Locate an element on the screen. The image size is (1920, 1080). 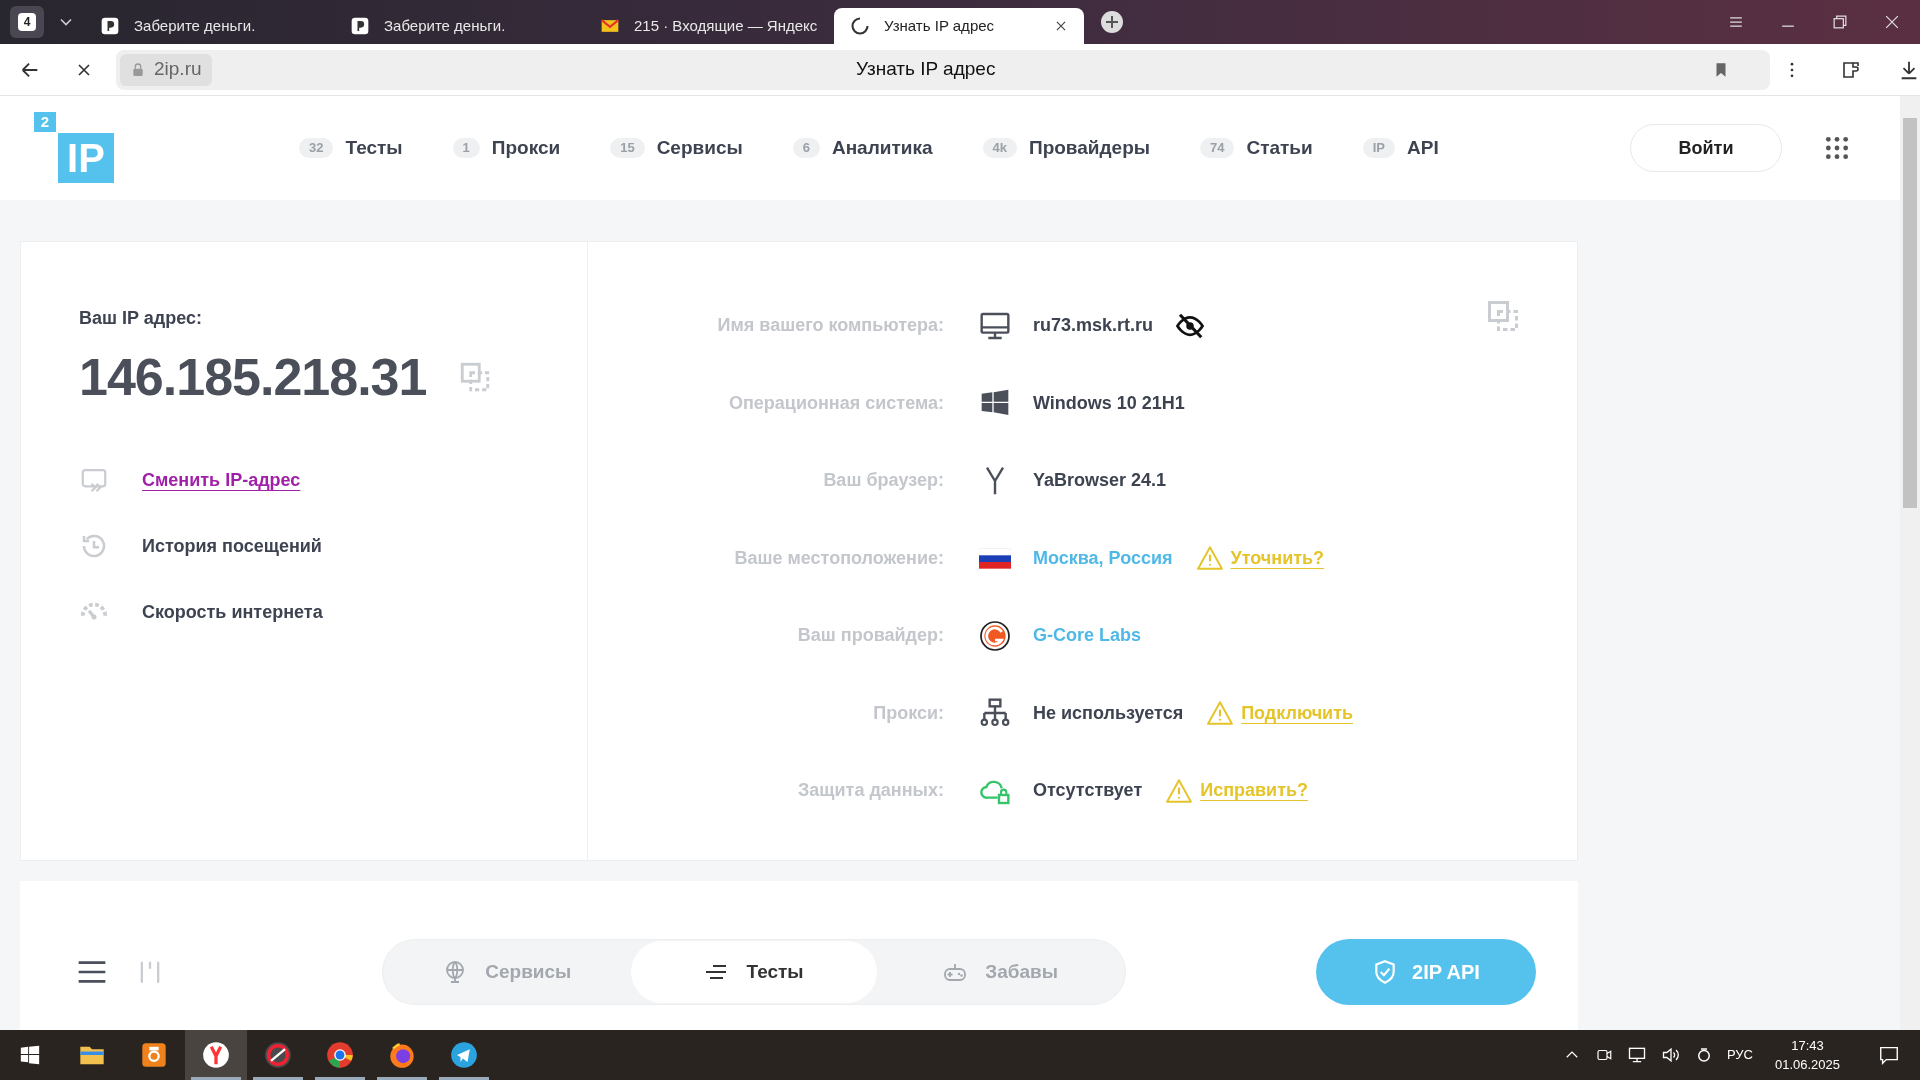
taskbar-button is located at coordinates (216, 1055).